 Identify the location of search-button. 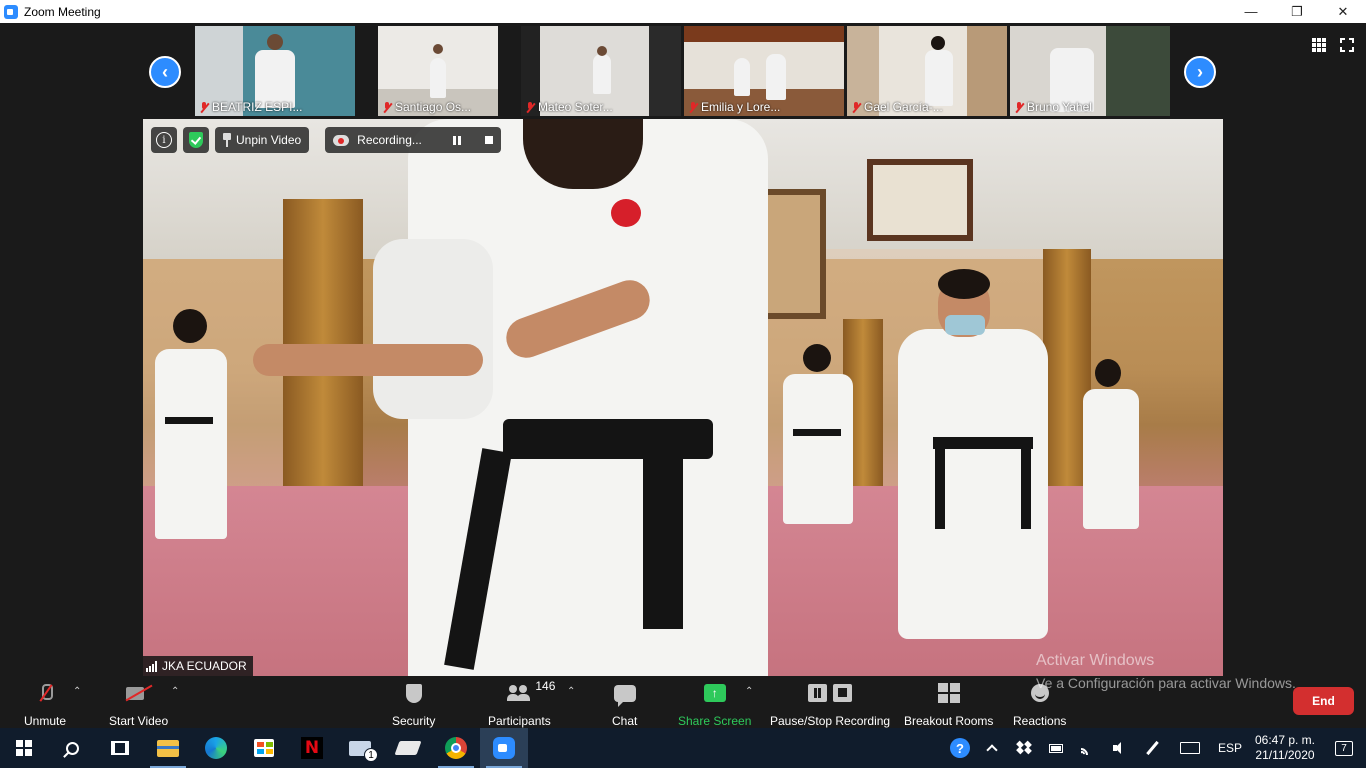
(72, 748).